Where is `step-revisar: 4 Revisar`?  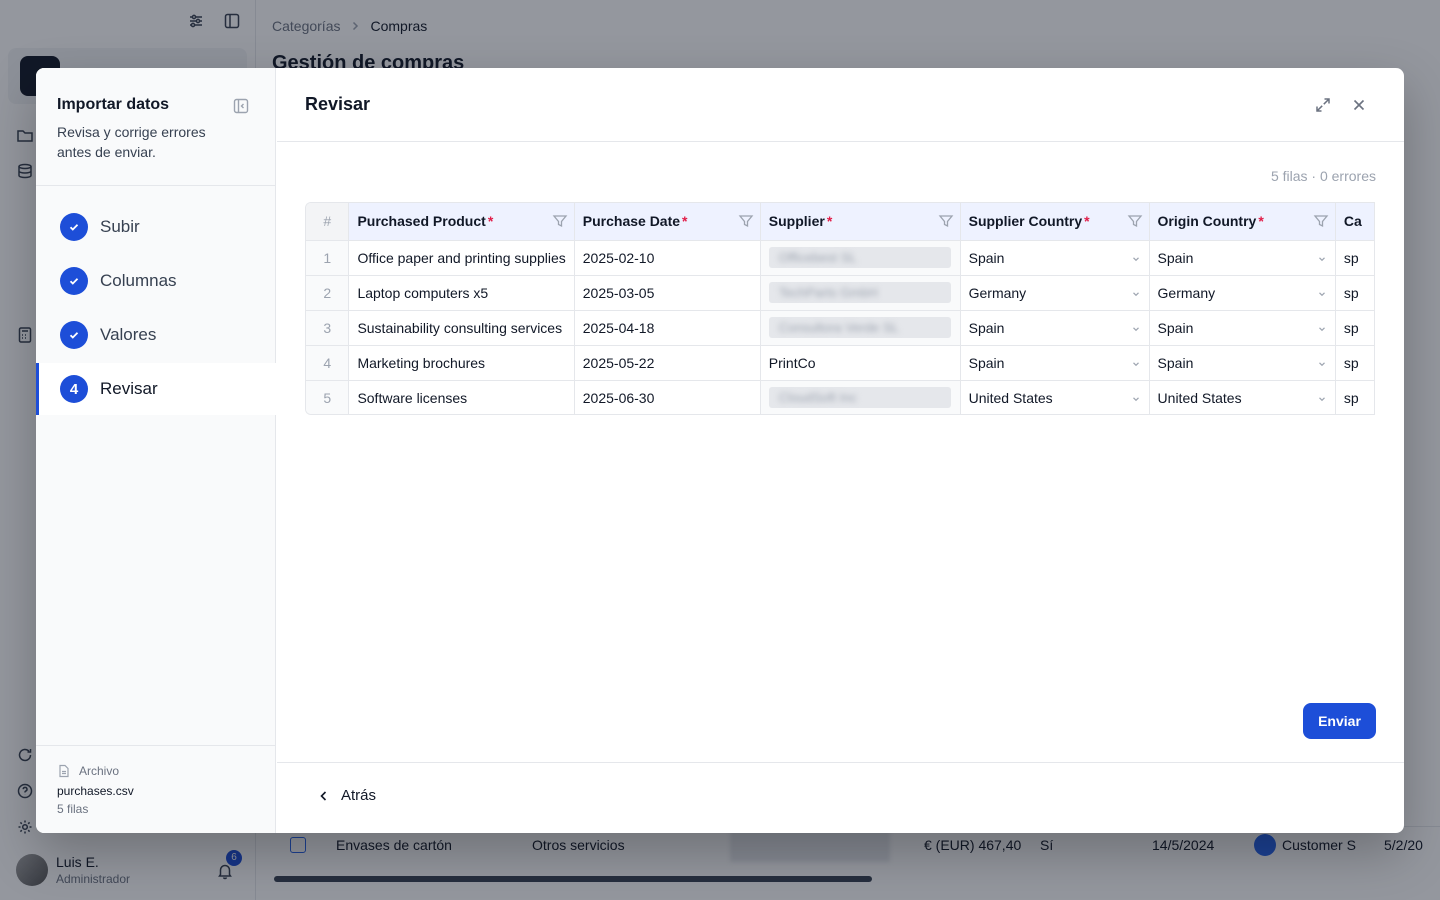 step-revisar: 4 Revisar is located at coordinates (156, 389).